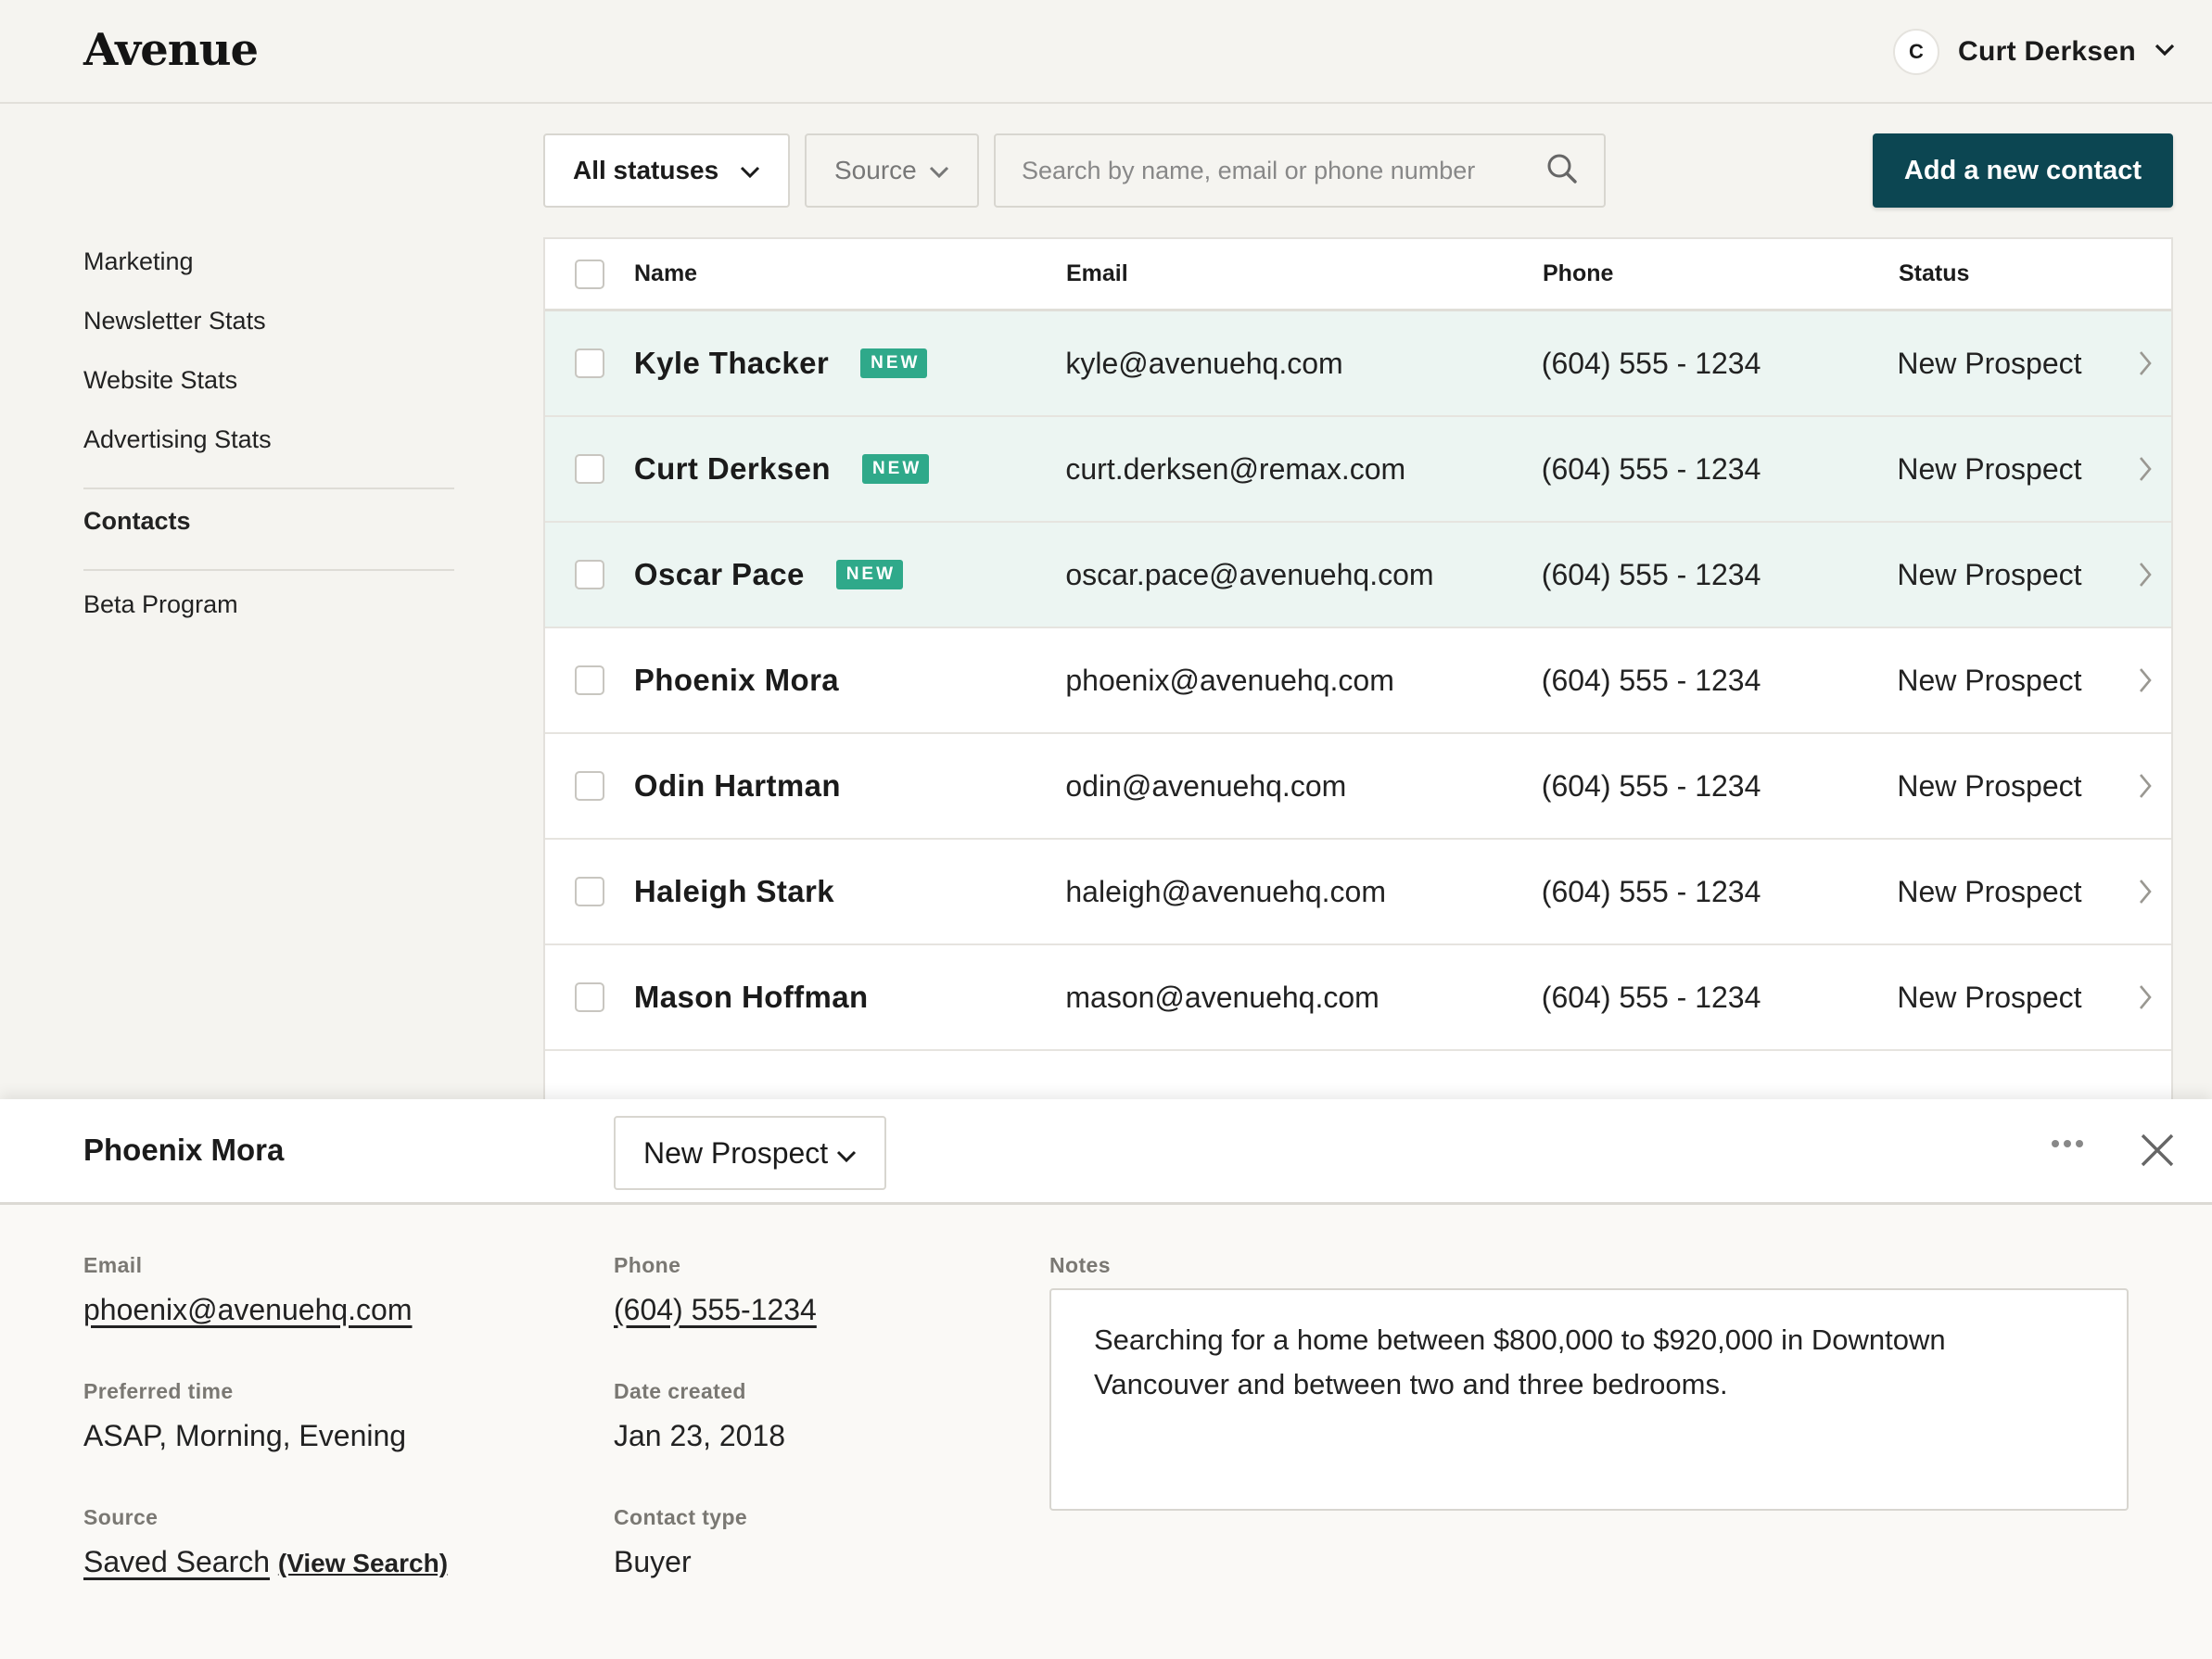  What do you see at coordinates (1225, 891) in the screenshot?
I see `email-cell: haleigh@avenuehq.com` at bounding box center [1225, 891].